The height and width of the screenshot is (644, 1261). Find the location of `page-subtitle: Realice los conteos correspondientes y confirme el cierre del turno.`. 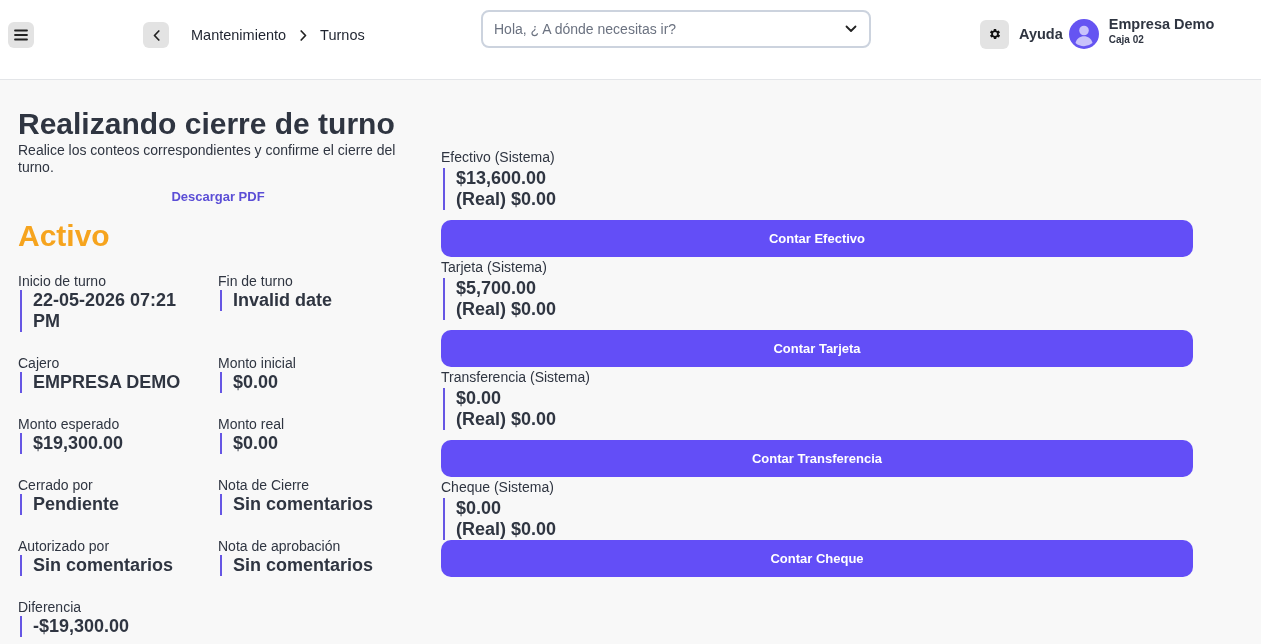

page-subtitle: Realice los conteos correspondientes y confirme el cierre del turno. is located at coordinates (207, 159).